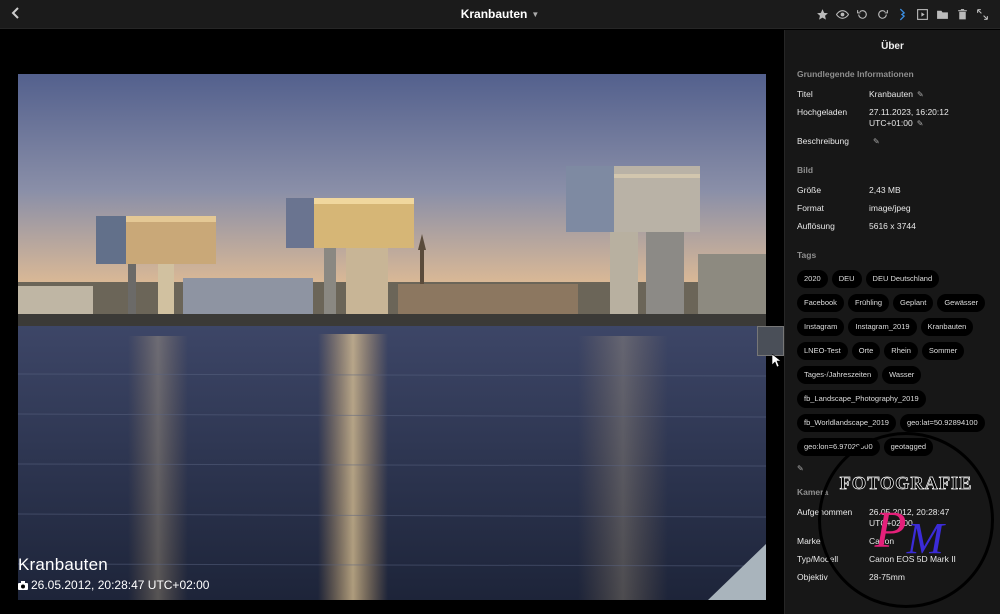 This screenshot has width=1000, height=614. I want to click on delete-button, so click(962, 14).